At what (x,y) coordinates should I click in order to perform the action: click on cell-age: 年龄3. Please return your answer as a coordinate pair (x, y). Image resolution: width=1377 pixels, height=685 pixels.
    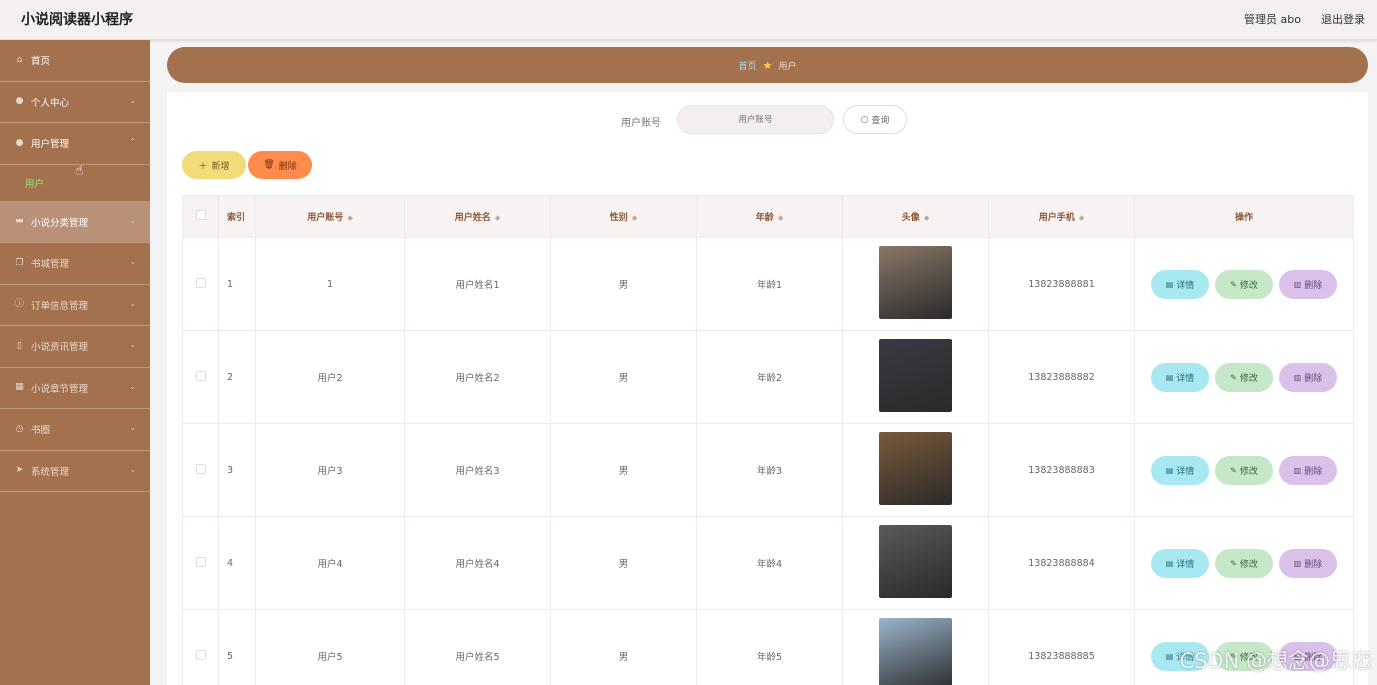
    Looking at the image, I should click on (769, 470).